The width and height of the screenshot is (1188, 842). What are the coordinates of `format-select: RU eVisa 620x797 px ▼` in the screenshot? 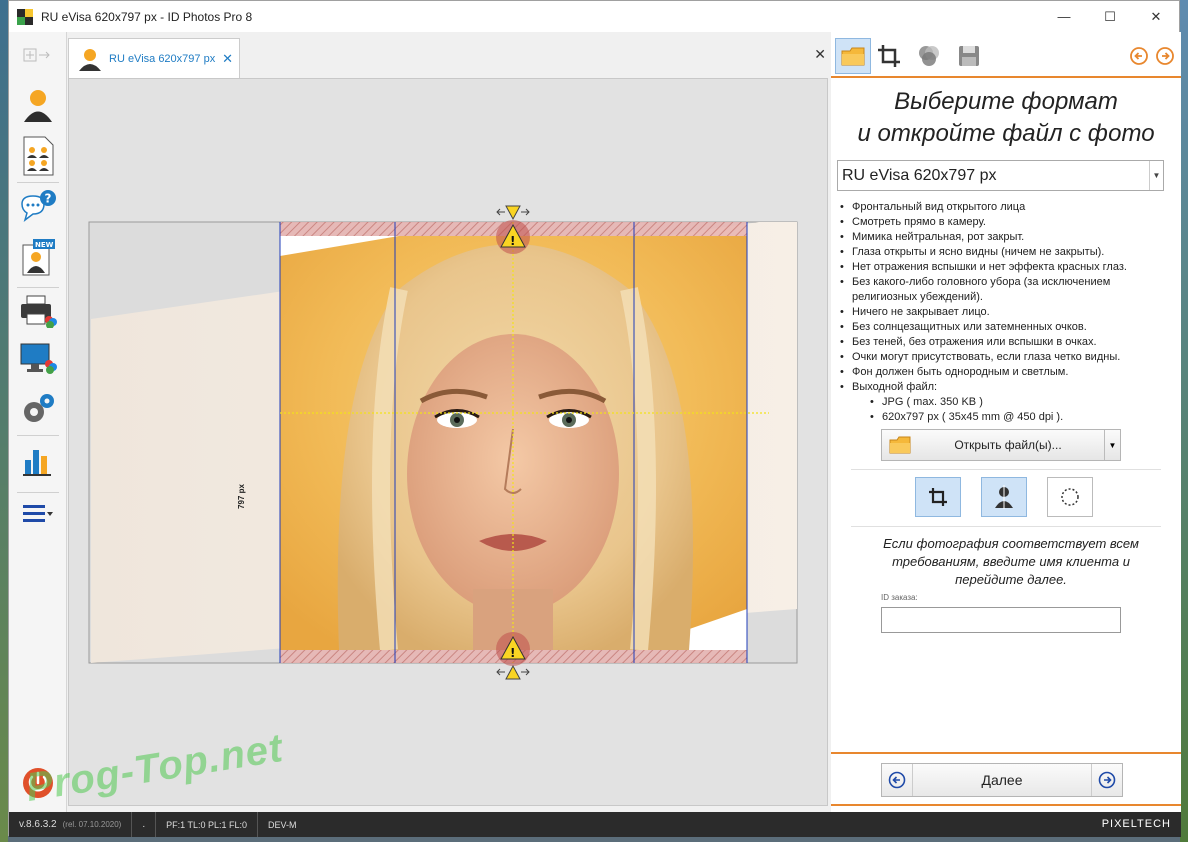 It's located at (1000, 175).